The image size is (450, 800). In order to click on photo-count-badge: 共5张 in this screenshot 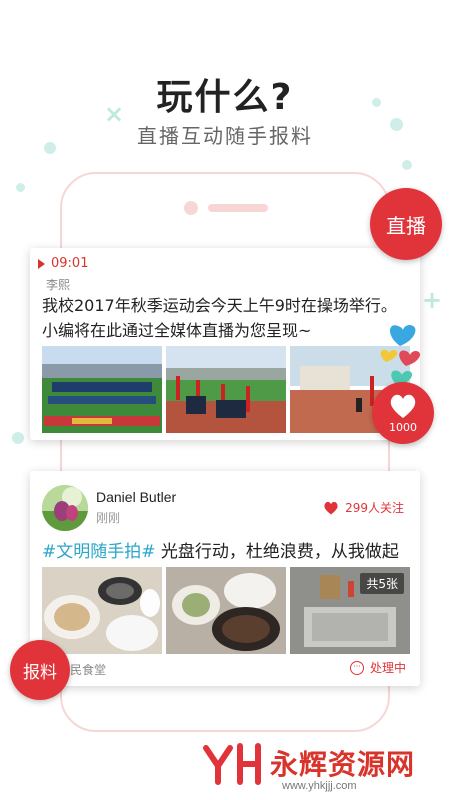, I will do `click(382, 583)`.